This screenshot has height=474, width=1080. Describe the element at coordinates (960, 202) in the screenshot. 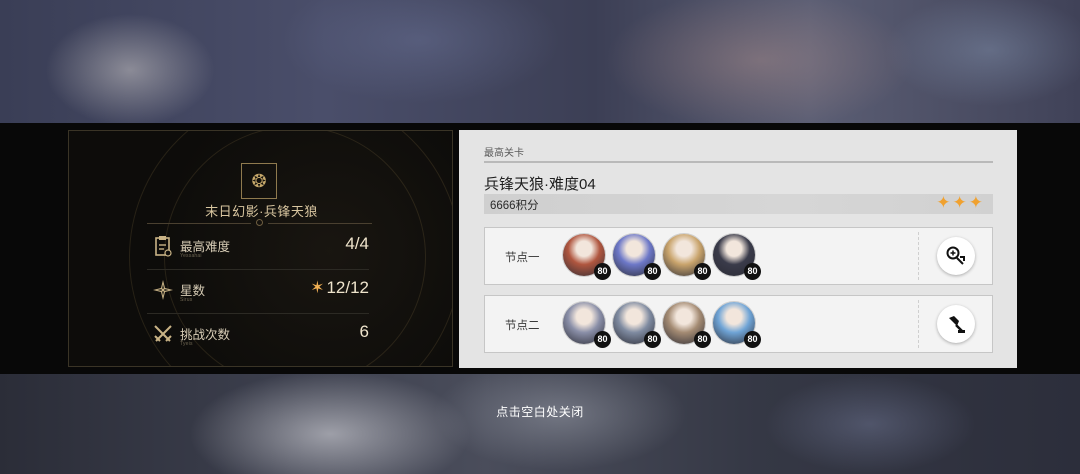

I see `star-rating: ✦✦✦` at that location.